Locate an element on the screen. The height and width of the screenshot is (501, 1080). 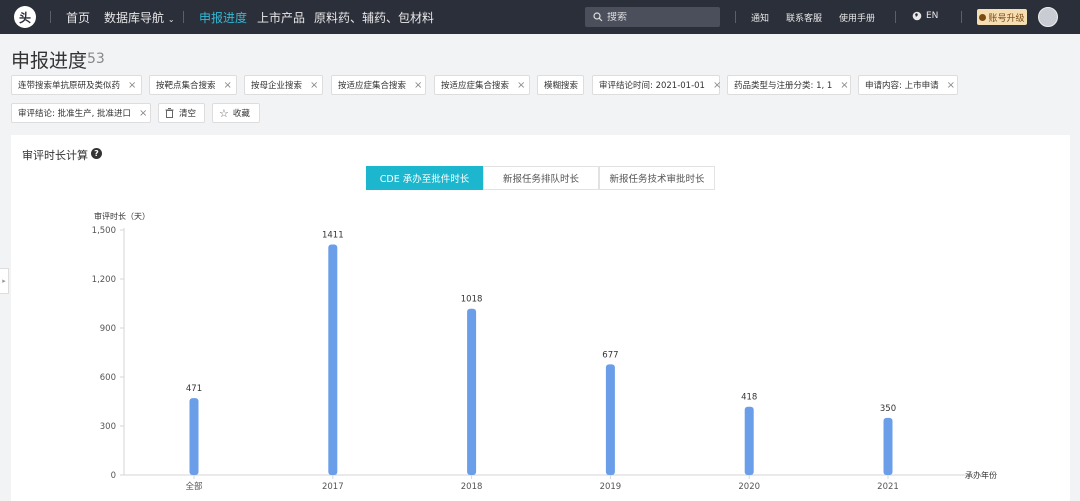
filter-chip-label: 申请内容: 上市申请 is located at coordinates (902, 86).